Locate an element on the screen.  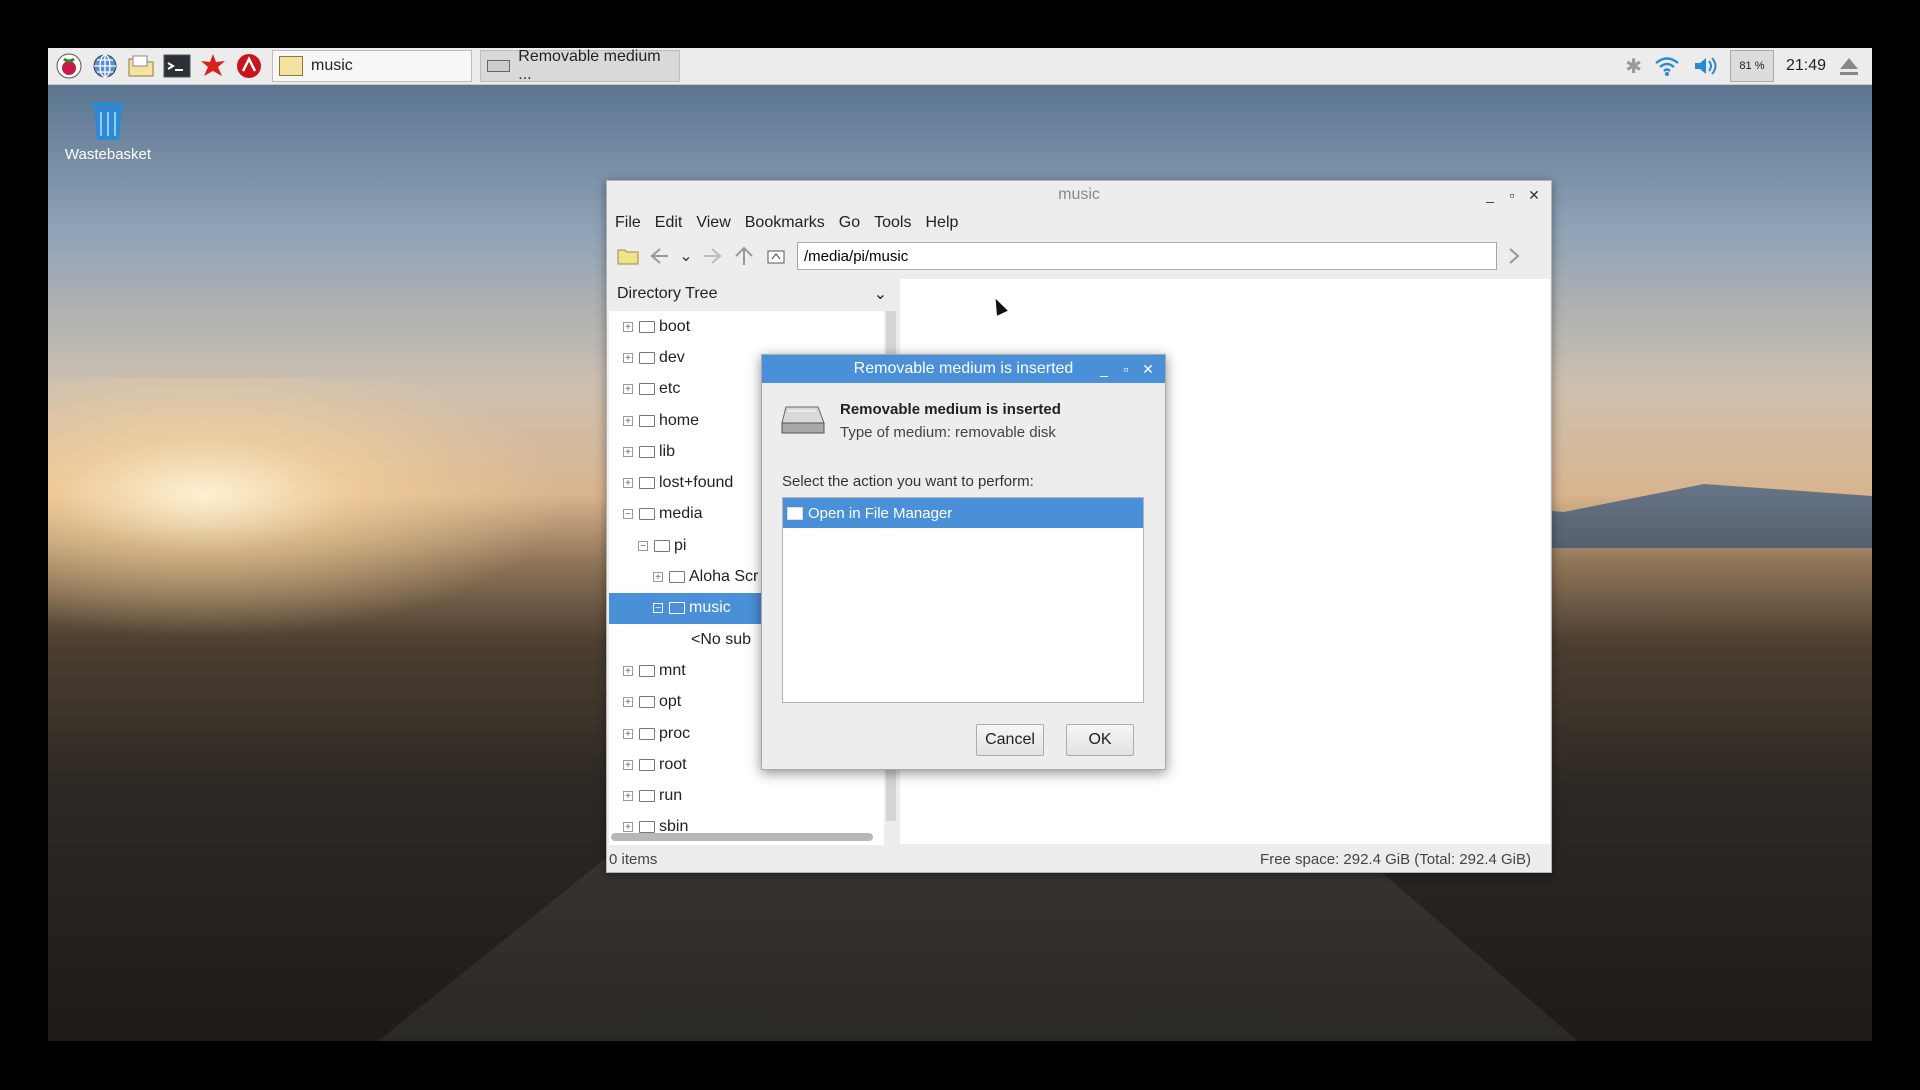
cancel-button: Cancel is located at coordinates (1010, 740).